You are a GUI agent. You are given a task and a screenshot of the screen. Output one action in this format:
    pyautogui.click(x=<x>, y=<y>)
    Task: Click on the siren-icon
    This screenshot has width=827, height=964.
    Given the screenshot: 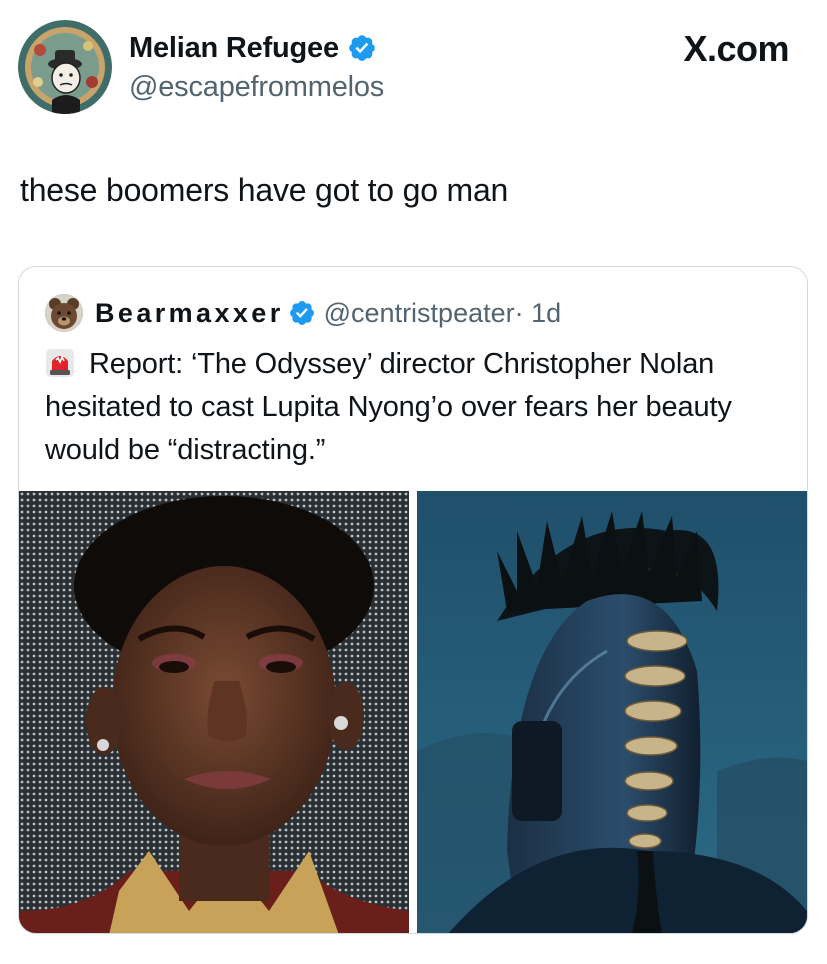 What is the action you would take?
    pyautogui.click(x=60, y=363)
    